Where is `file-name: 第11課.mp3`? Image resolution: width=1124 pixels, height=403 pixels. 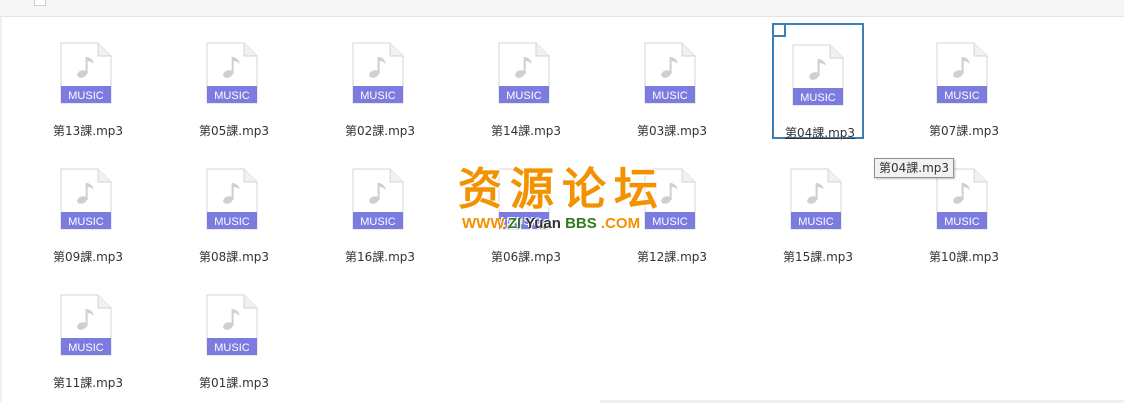
file-name: 第11課.mp3 is located at coordinates (88, 383).